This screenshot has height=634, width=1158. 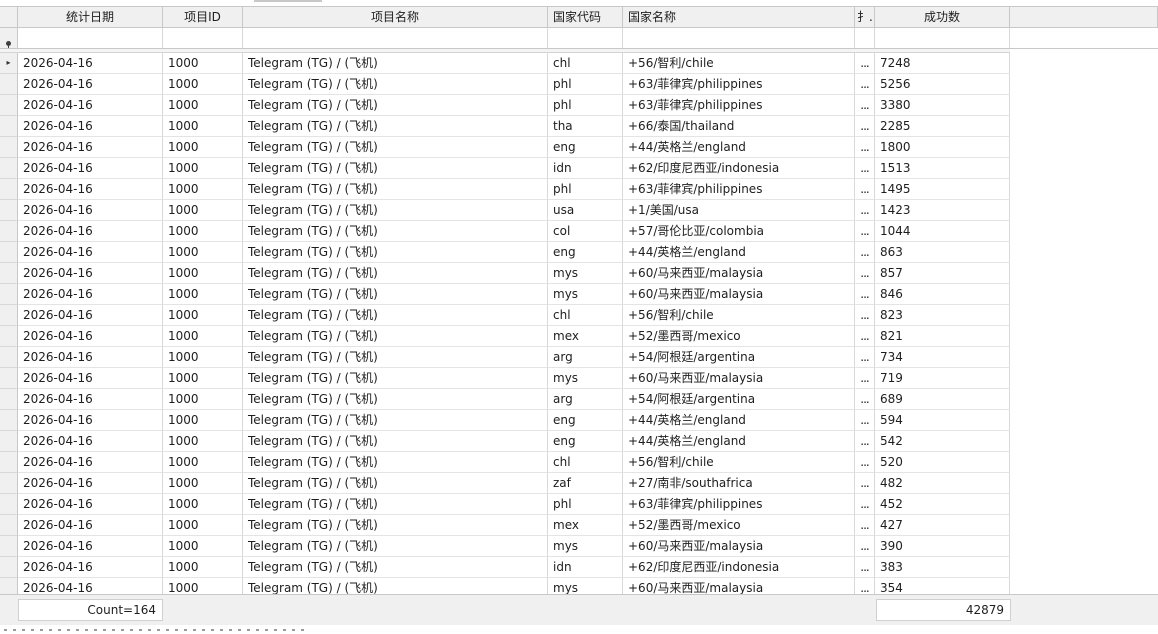 I want to click on row-pointer-icon: ▸, so click(x=9, y=63).